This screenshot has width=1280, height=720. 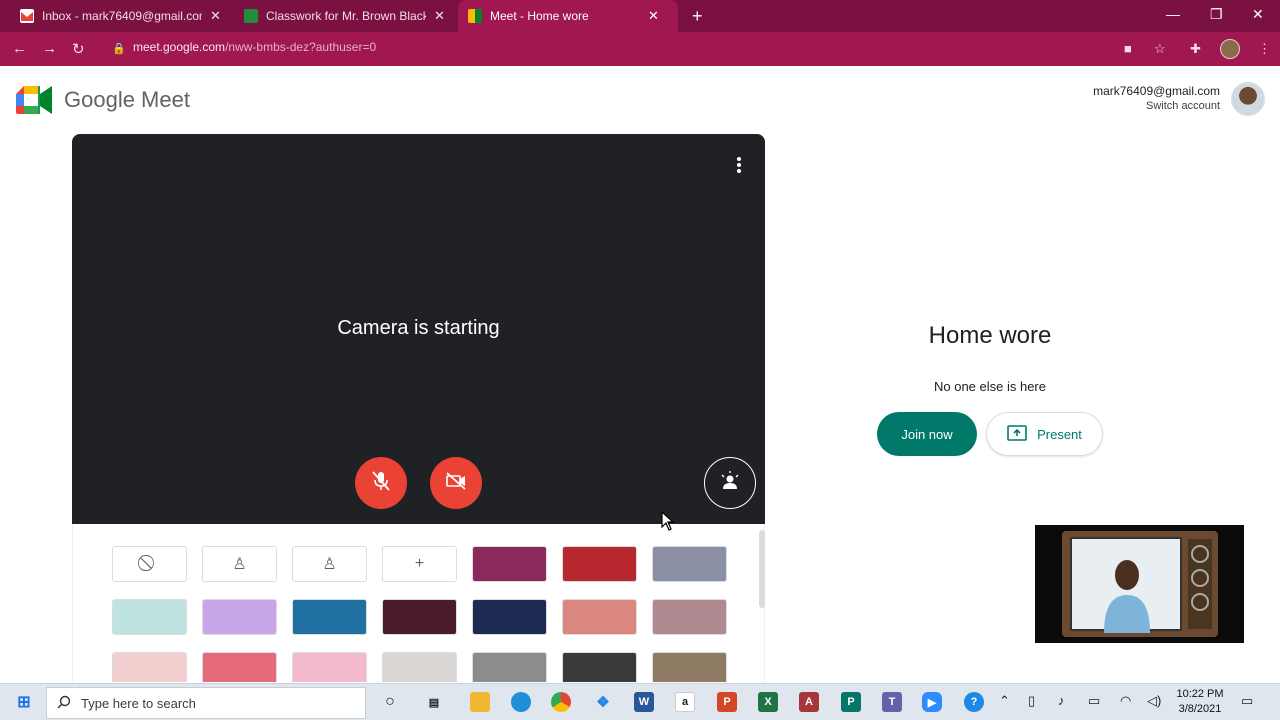 I want to click on visual-effects-button, so click(x=730, y=483).